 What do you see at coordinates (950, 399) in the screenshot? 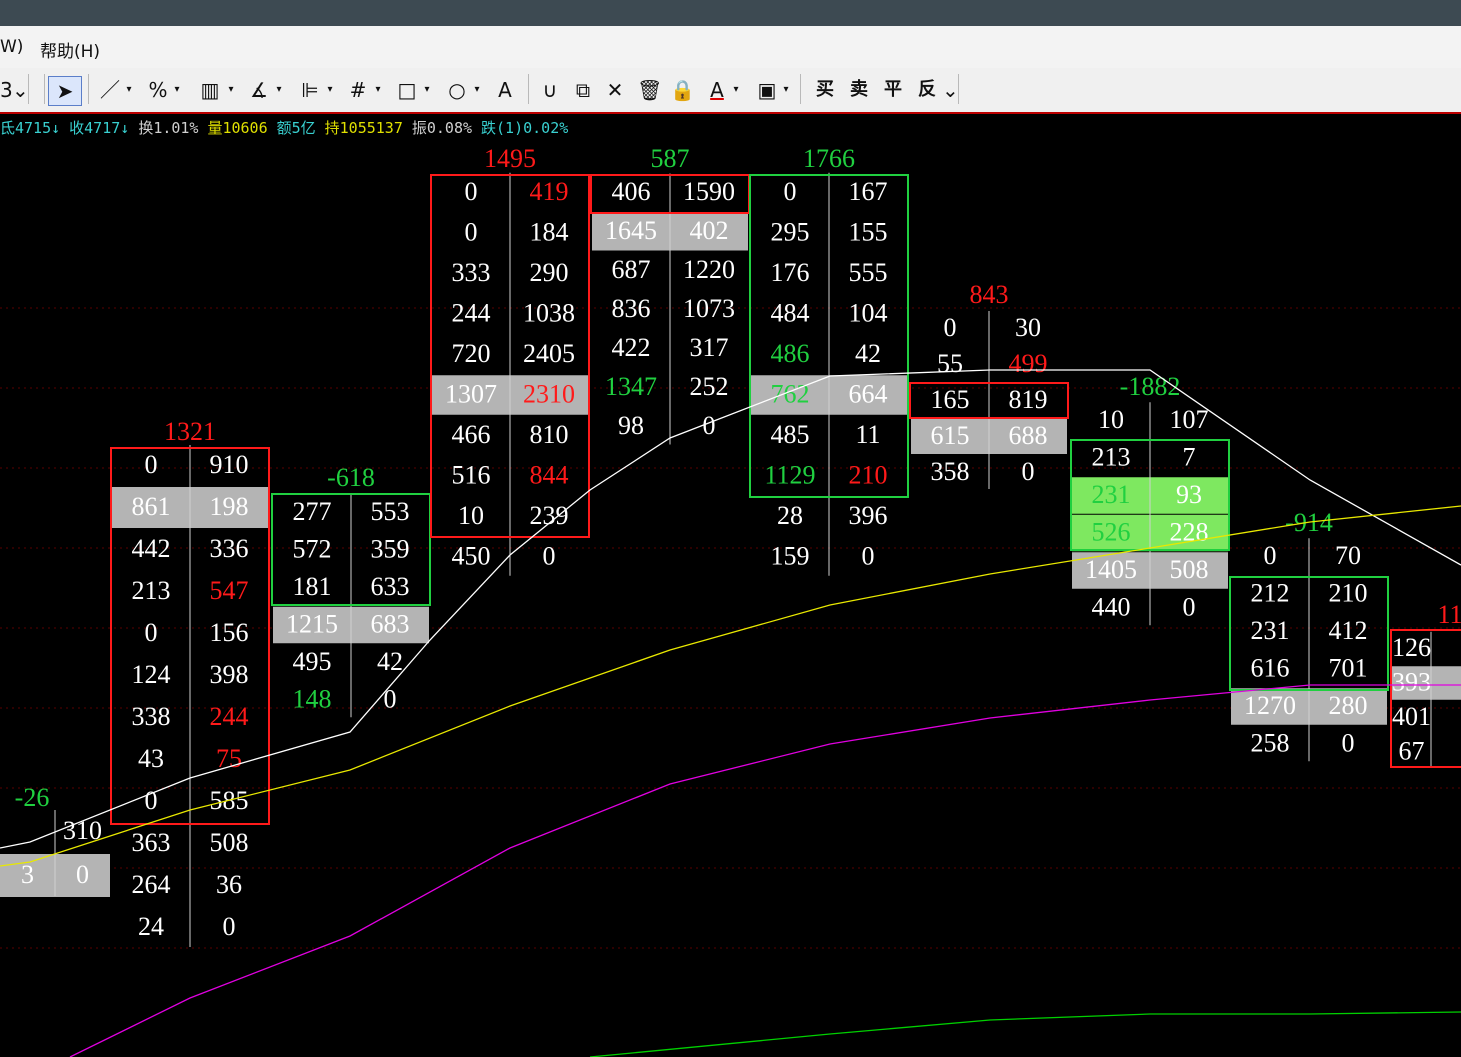
I see `volume-cell: 165` at bounding box center [950, 399].